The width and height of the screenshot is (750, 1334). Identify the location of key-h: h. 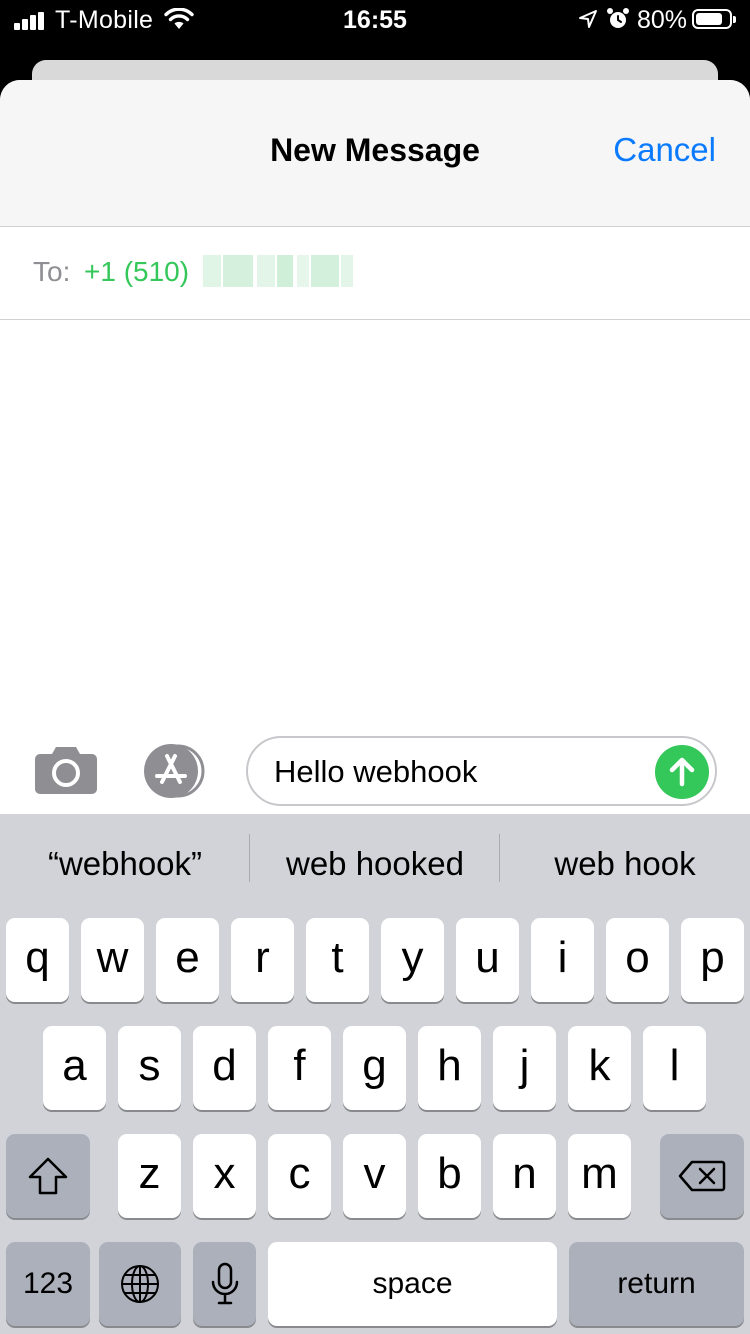
(449, 1068).